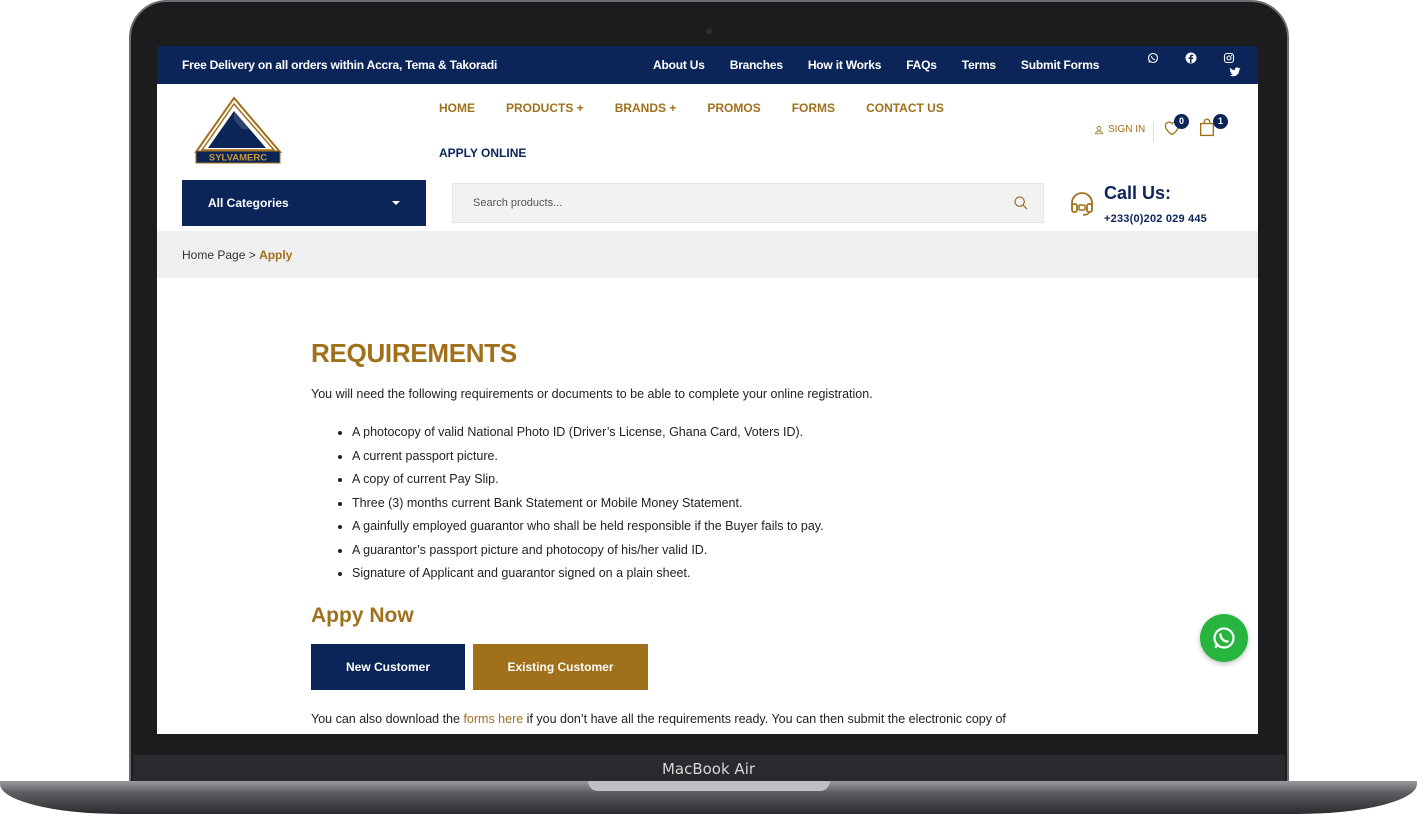 Image resolution: width=1417 pixels, height=814 pixels. Describe the element at coordinates (1138, 193) in the screenshot. I see `call-us-title: Call Us:` at that location.